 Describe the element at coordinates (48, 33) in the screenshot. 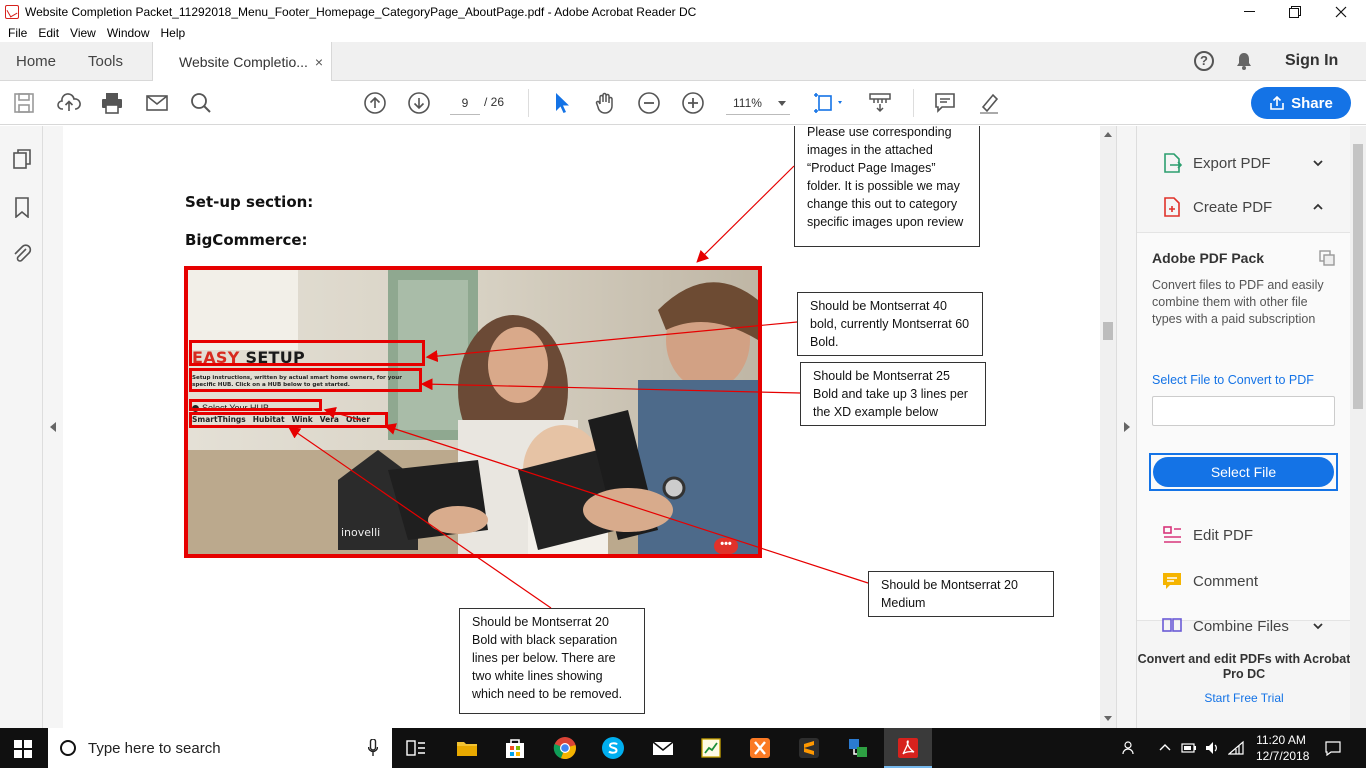

I see `menu-edit: Edit` at that location.